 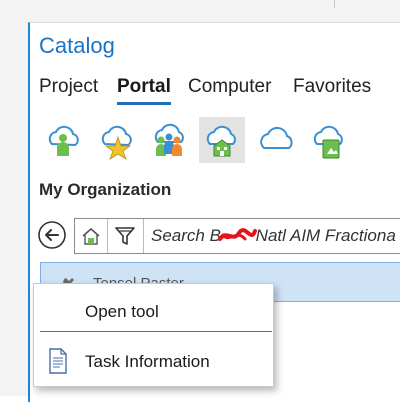 I want to click on my-content-cloud-icon, so click(x=63, y=140).